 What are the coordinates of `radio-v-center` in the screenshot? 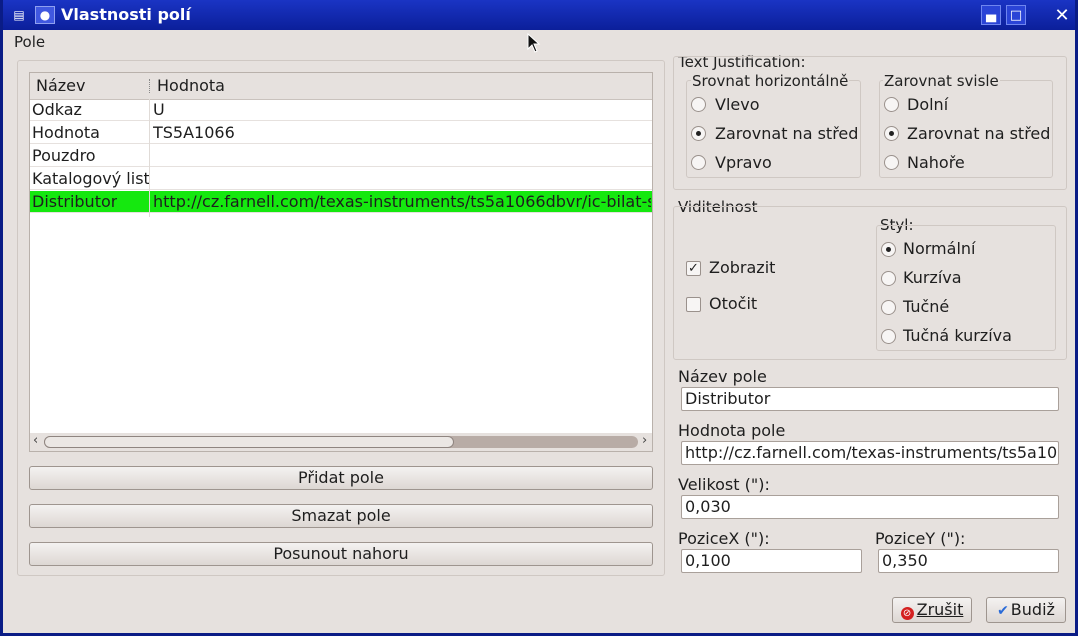 It's located at (891, 133).